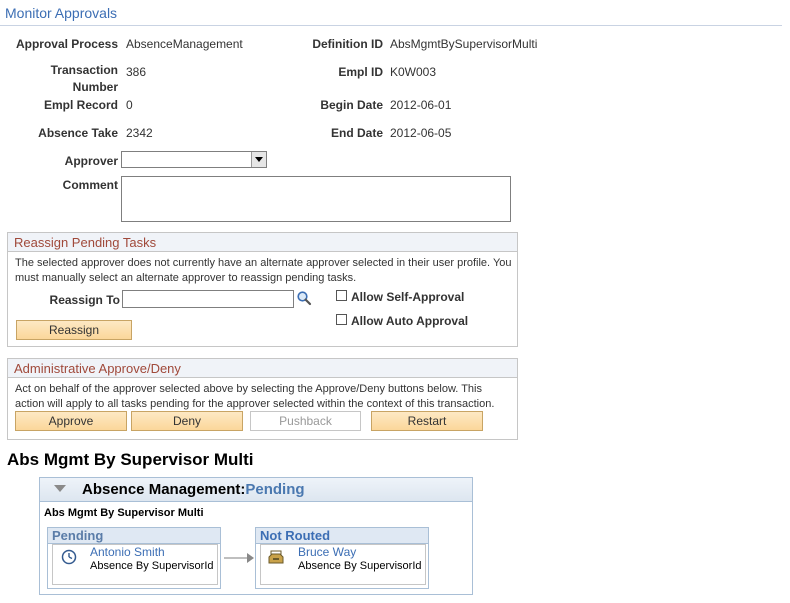 Image resolution: width=790 pixels, height=603 pixels. What do you see at coordinates (275, 489) in the screenshot?
I see `workflow-header-status: Pending` at bounding box center [275, 489].